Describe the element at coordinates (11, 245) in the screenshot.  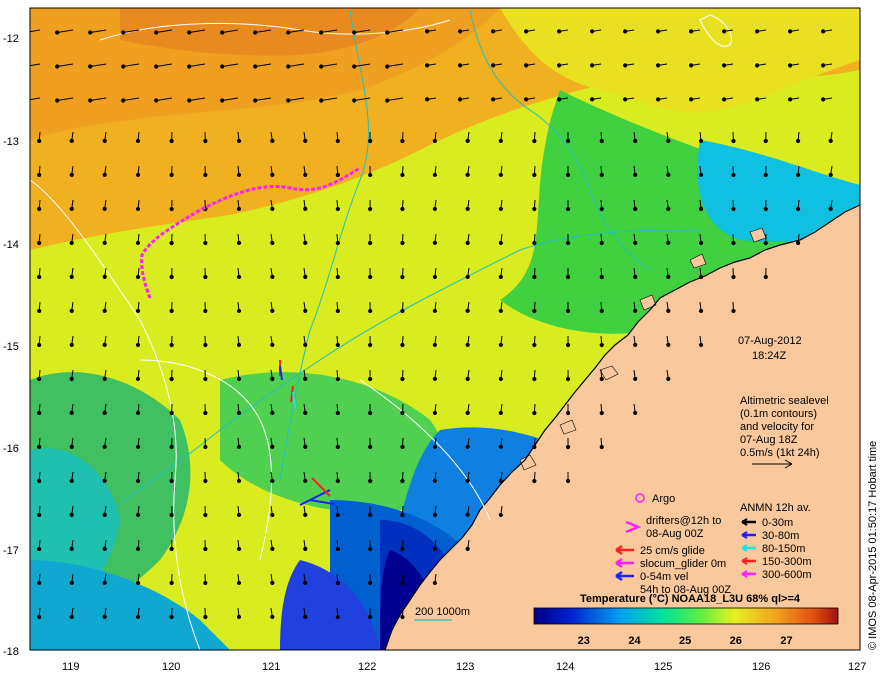
I see `lat-tick: -14` at that location.